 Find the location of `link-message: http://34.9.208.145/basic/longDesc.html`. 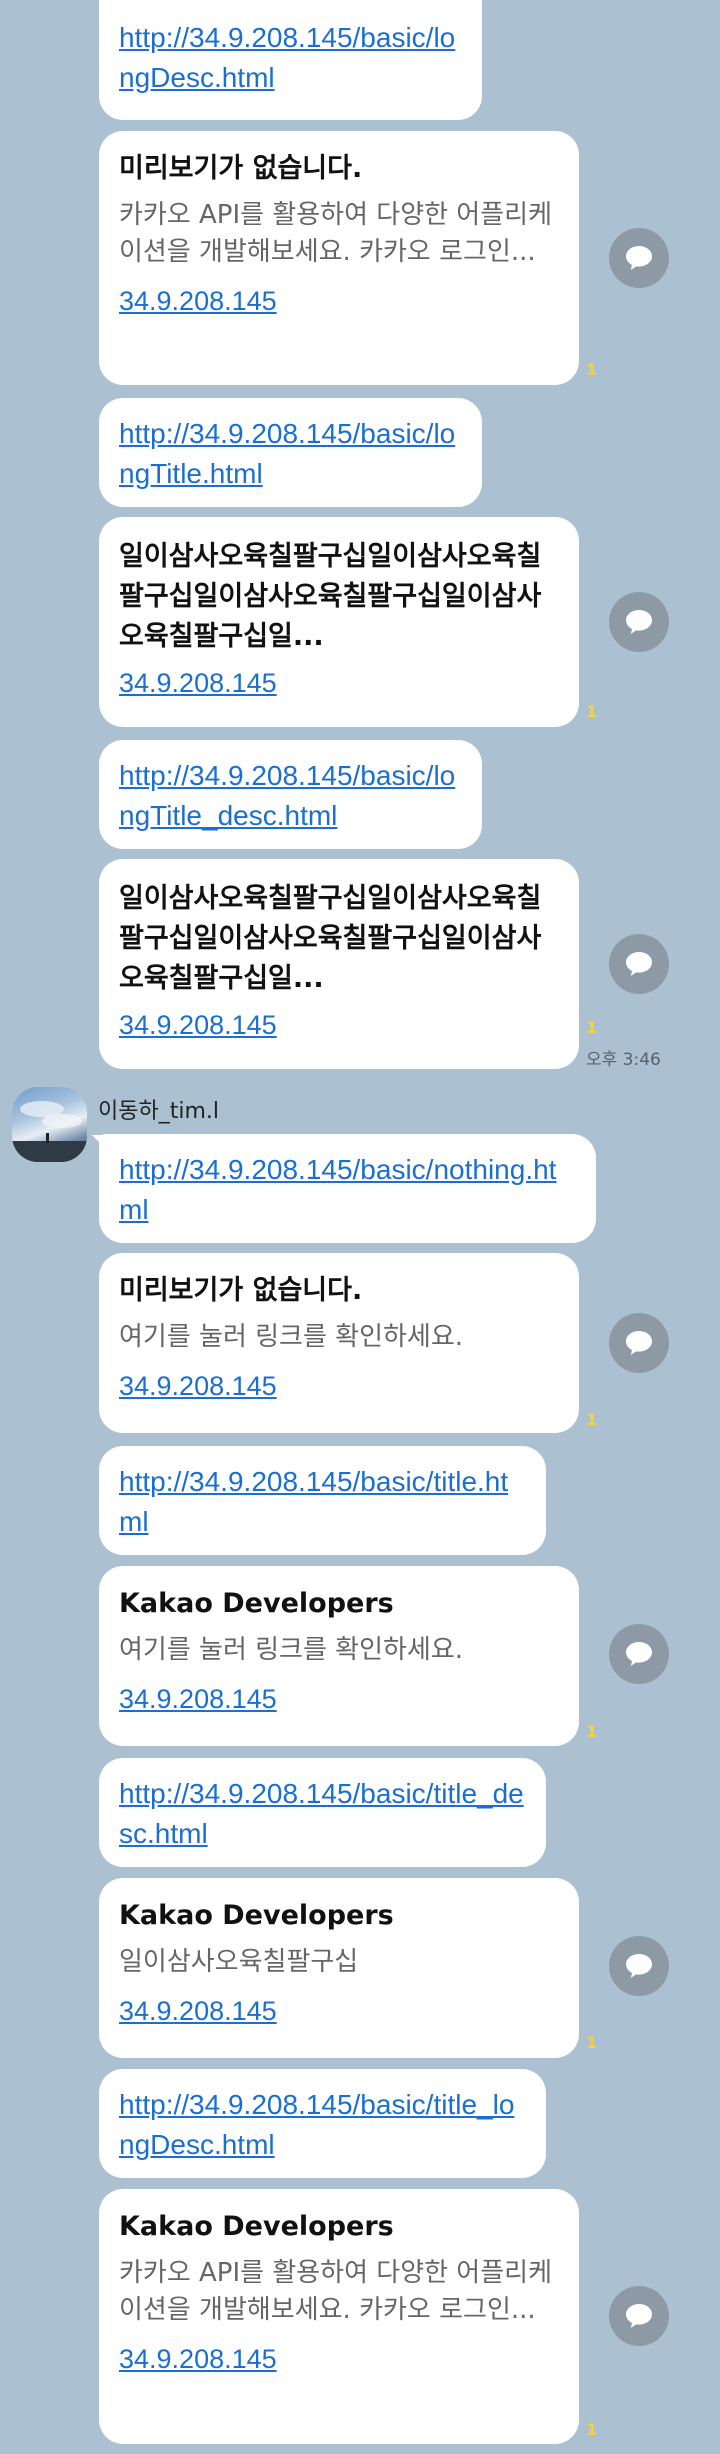

link-message: http://34.9.208.145/basic/longDesc.html is located at coordinates (290, 60).